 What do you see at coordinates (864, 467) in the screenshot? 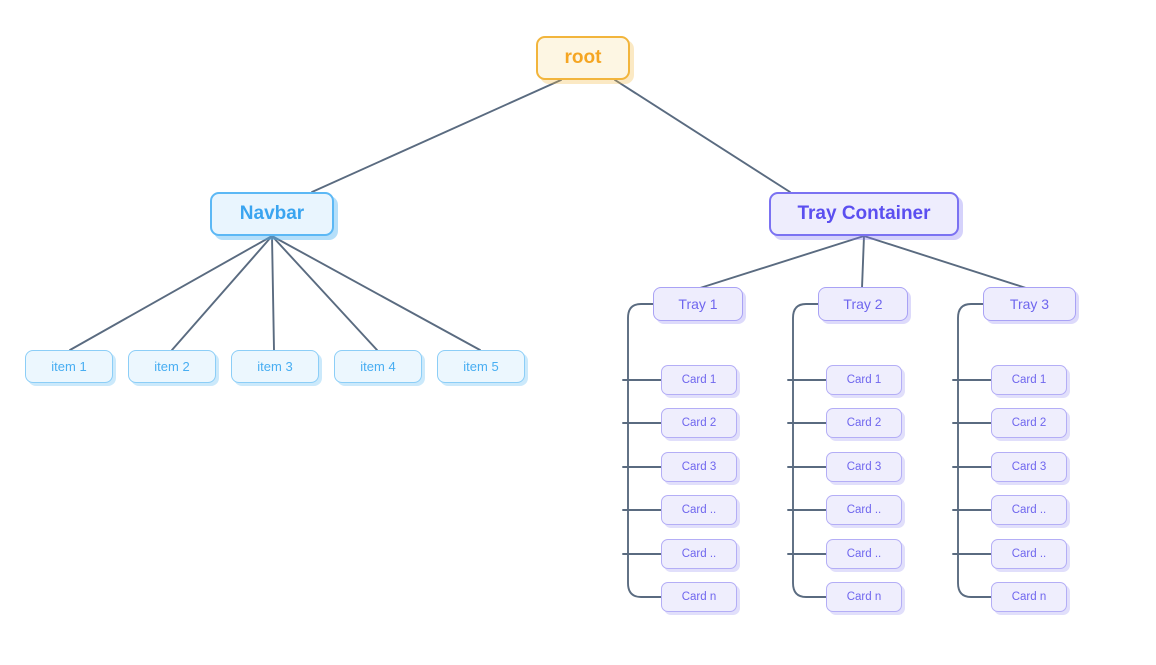
I see `node-tray-2-card-3: Card 3` at bounding box center [864, 467].